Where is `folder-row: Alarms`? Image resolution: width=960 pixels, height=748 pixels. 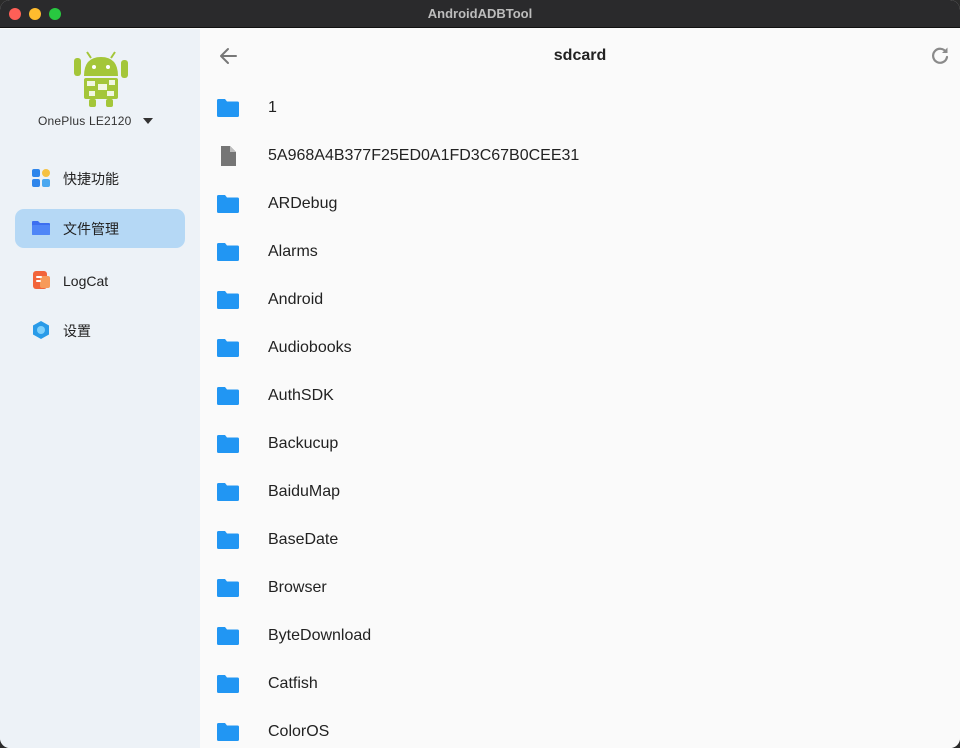 folder-row: Alarms is located at coordinates (580, 252).